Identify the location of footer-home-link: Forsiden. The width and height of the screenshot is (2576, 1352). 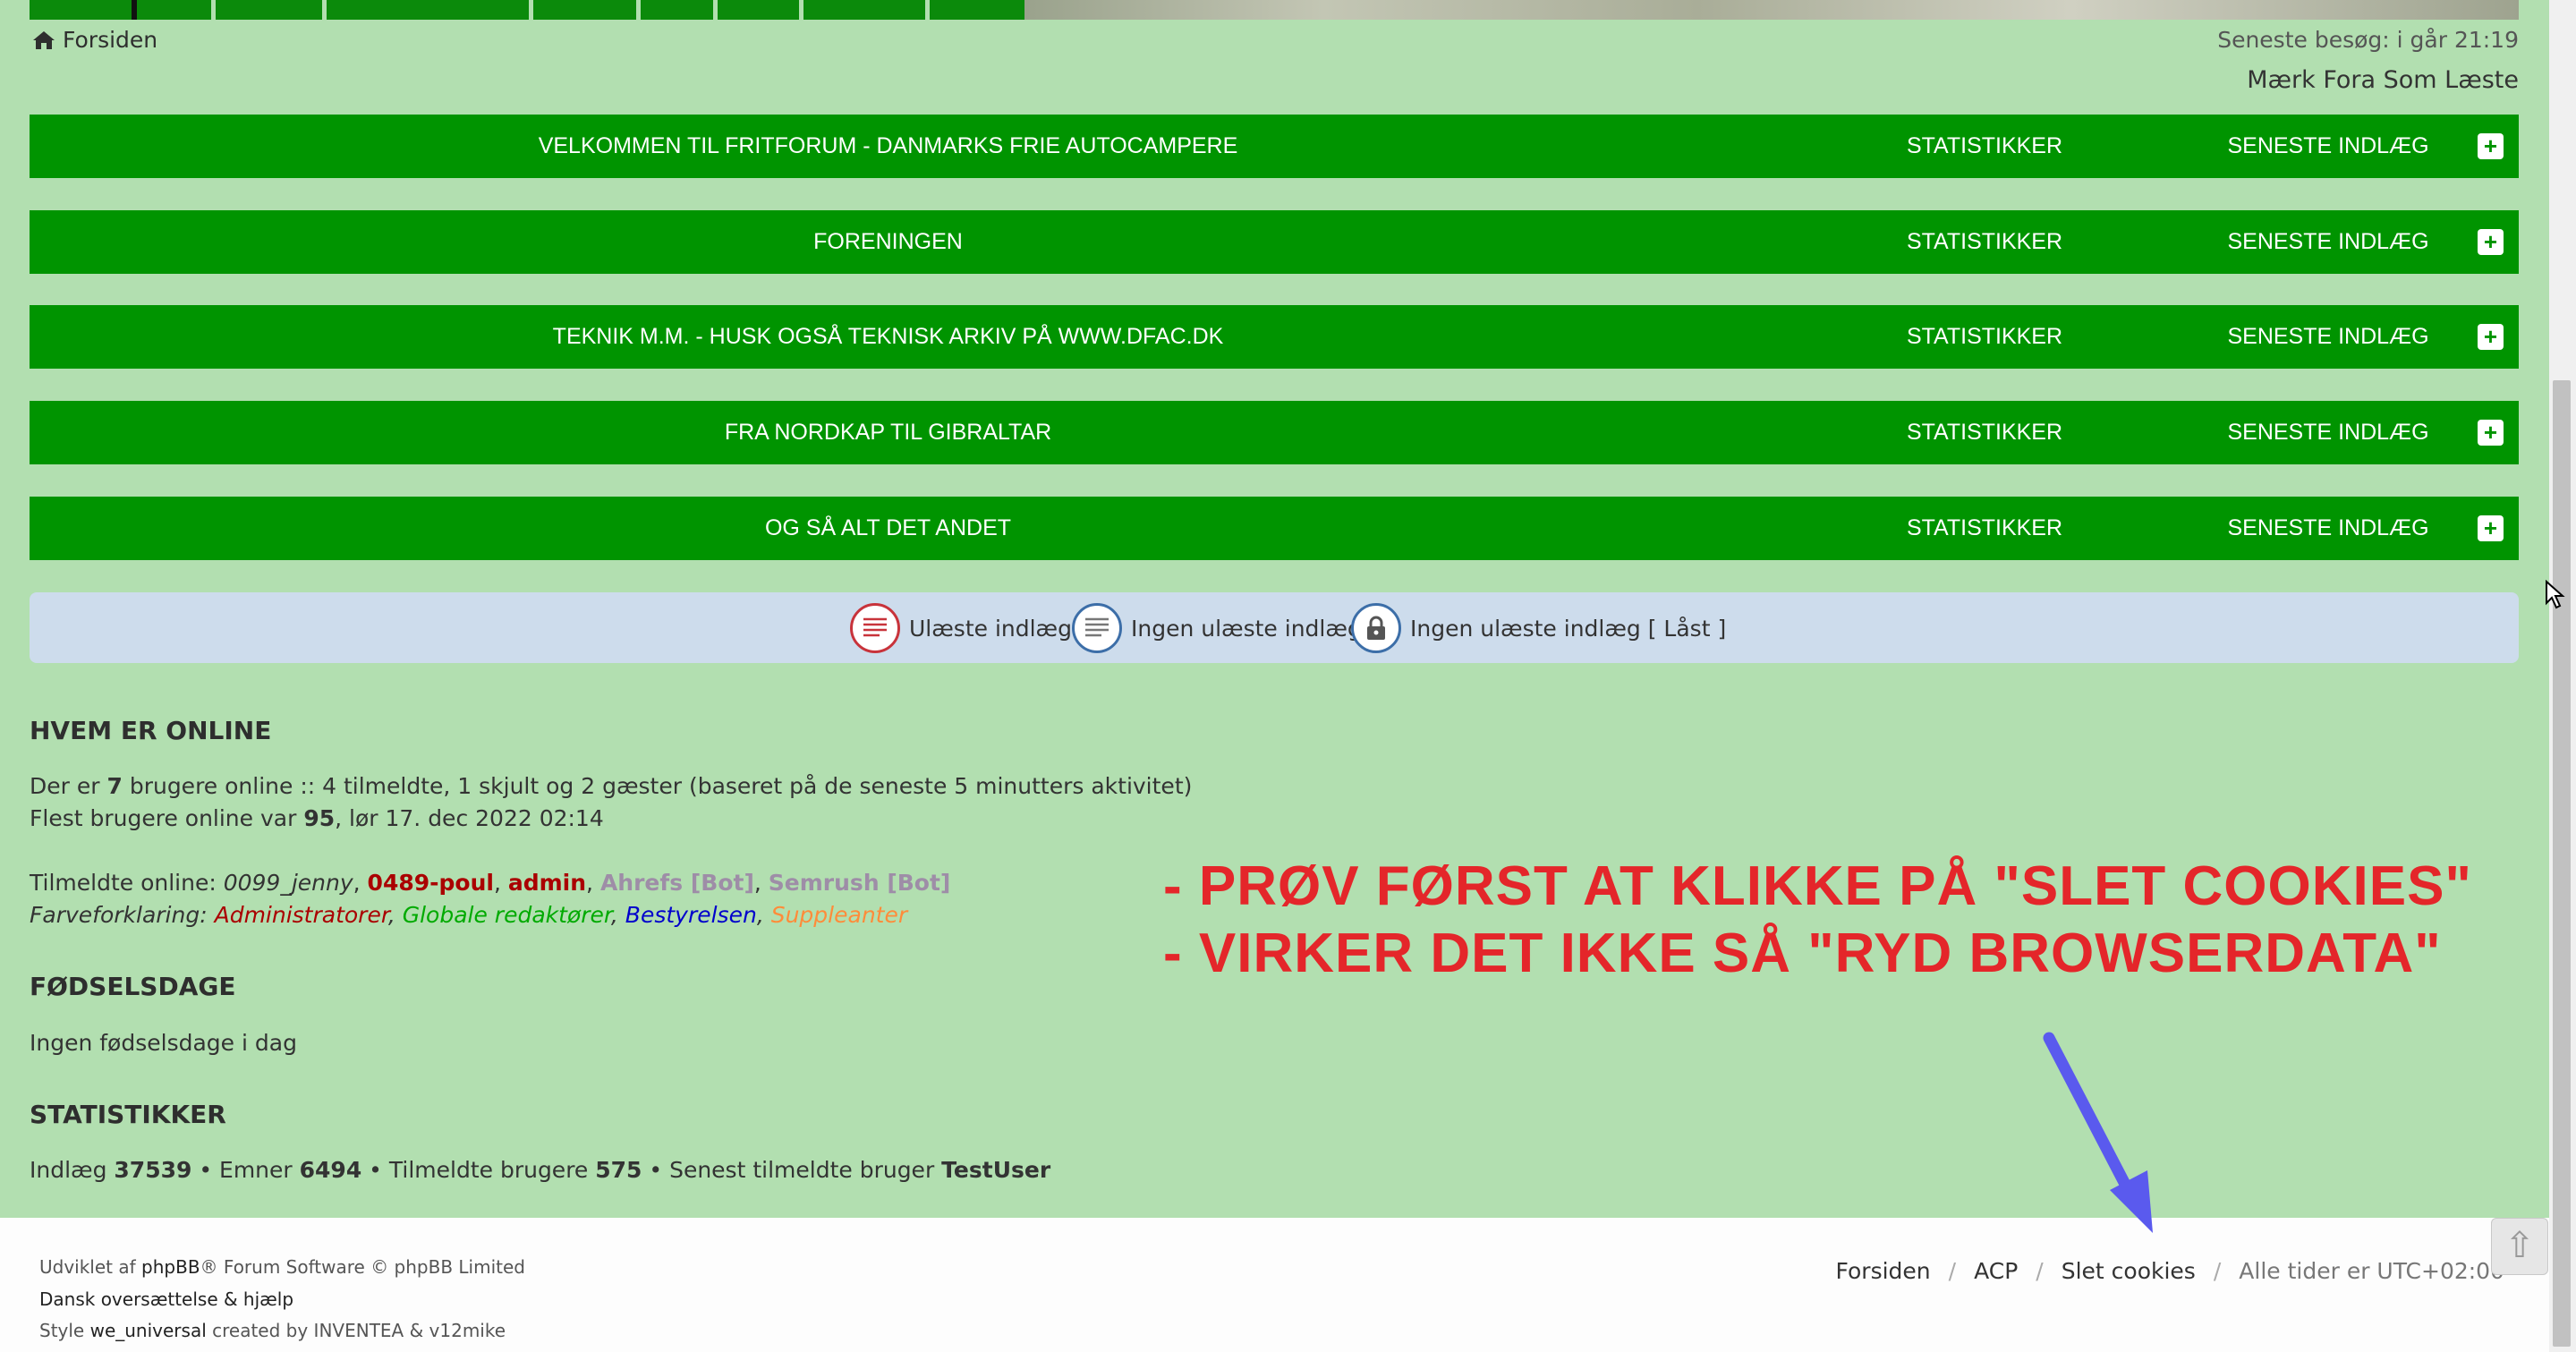
(1884, 1271).